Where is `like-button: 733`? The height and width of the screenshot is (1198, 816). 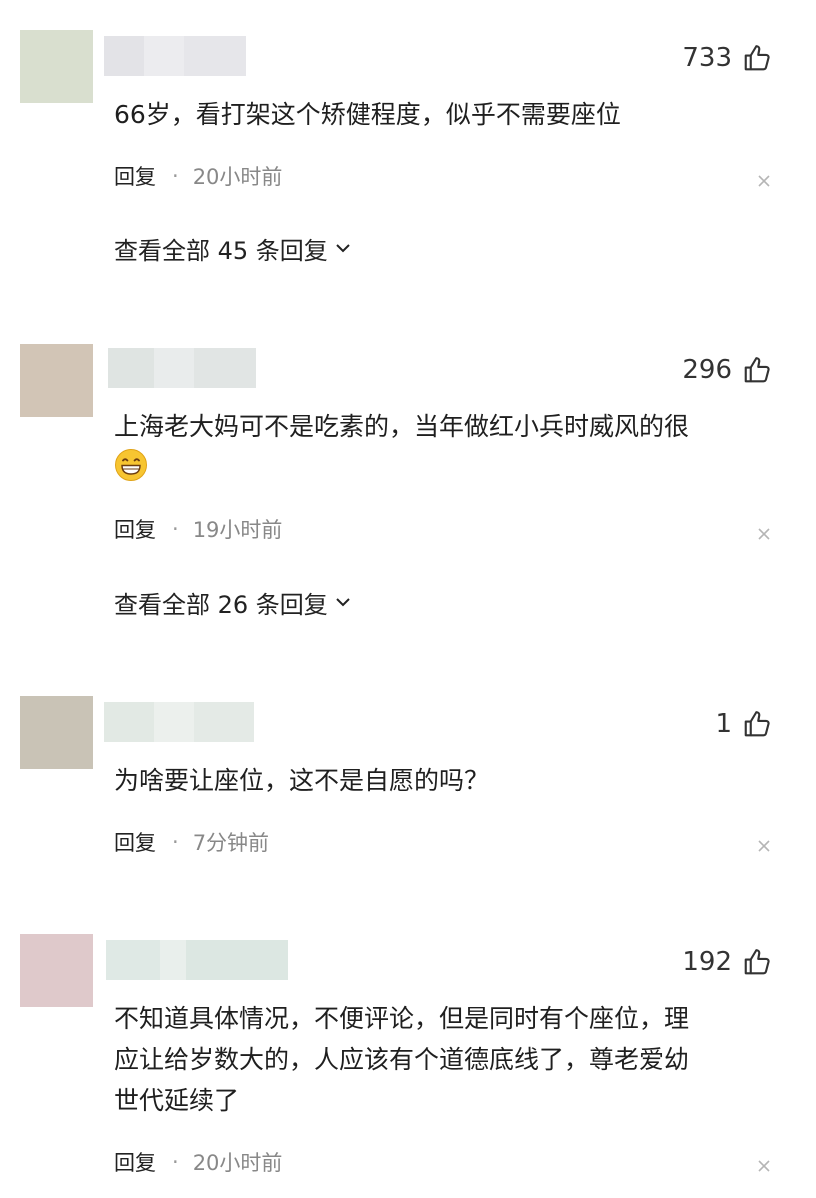 like-button: 733 is located at coordinates (727, 58).